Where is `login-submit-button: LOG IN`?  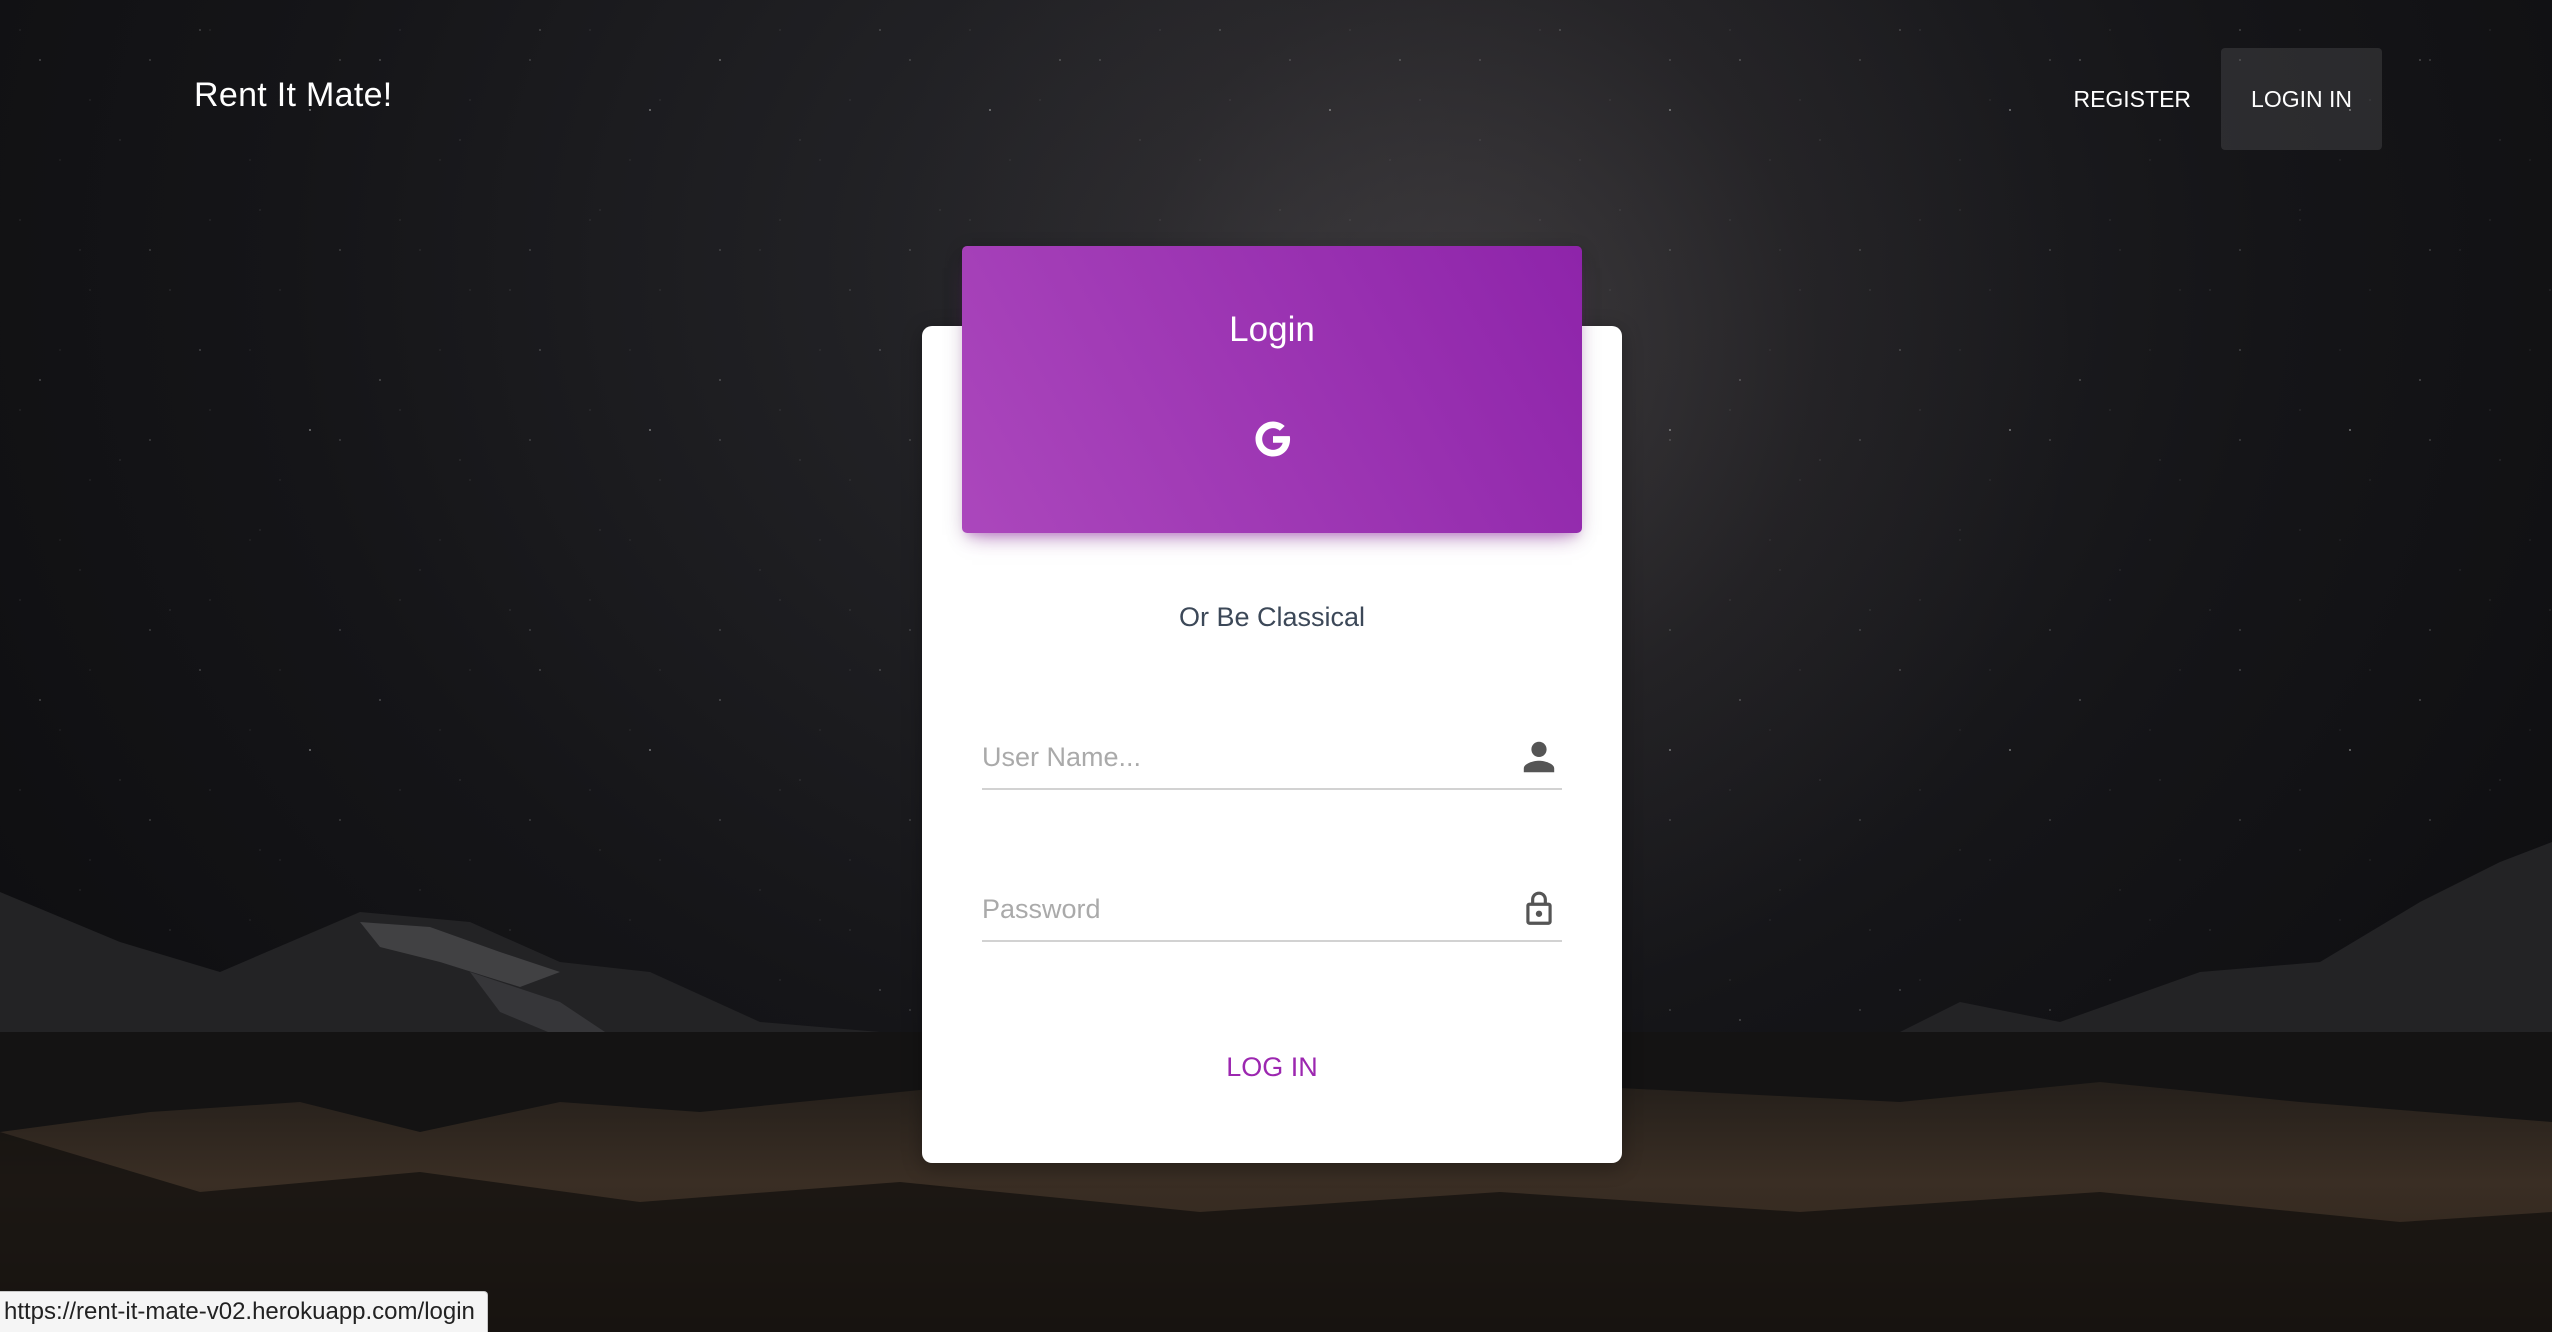 login-submit-button: LOG IN is located at coordinates (1272, 1067).